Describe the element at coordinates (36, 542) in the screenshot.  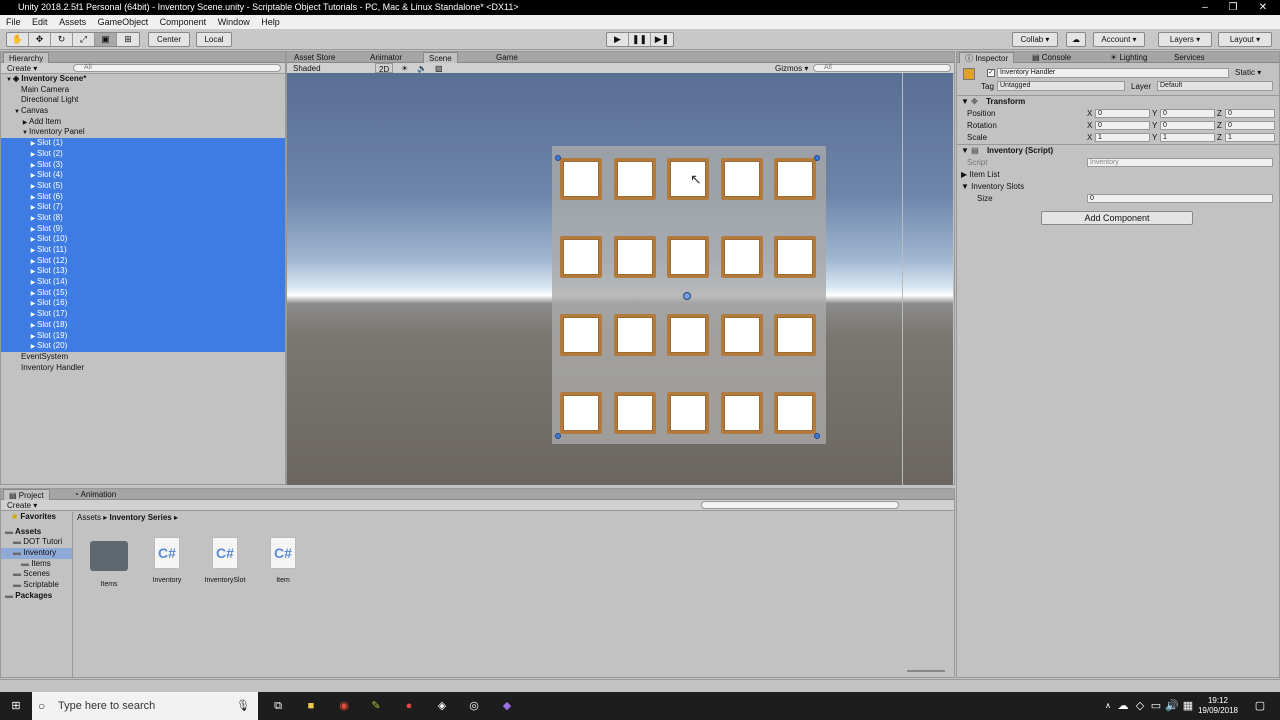
I see `project-tree-item: ▬ DOT Tutori` at that location.